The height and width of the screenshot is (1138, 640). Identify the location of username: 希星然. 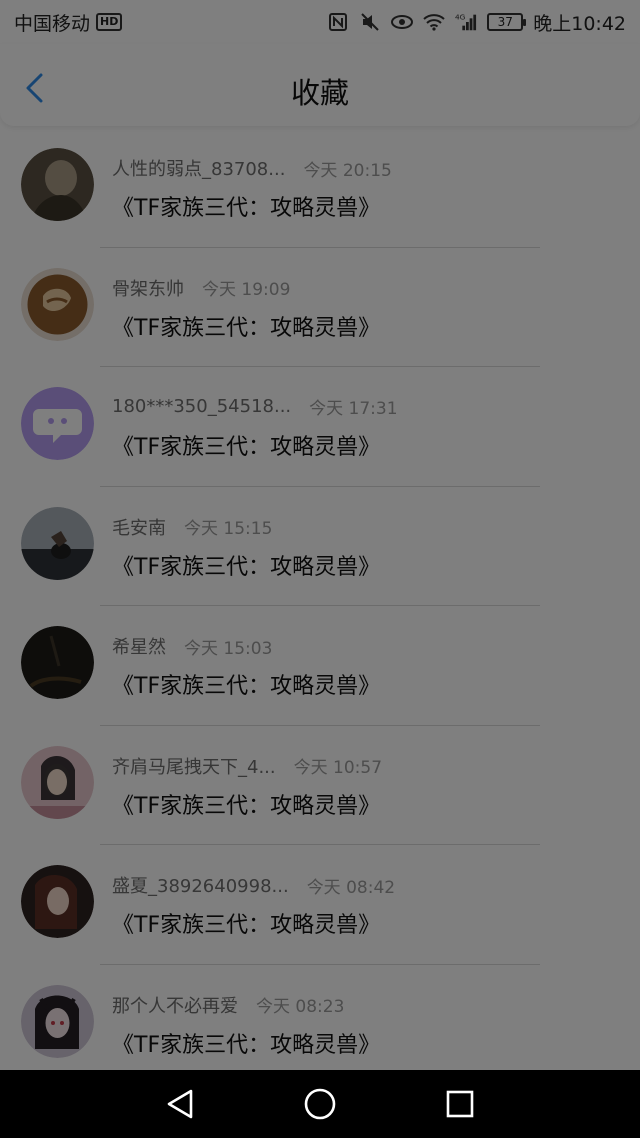
(139, 646).